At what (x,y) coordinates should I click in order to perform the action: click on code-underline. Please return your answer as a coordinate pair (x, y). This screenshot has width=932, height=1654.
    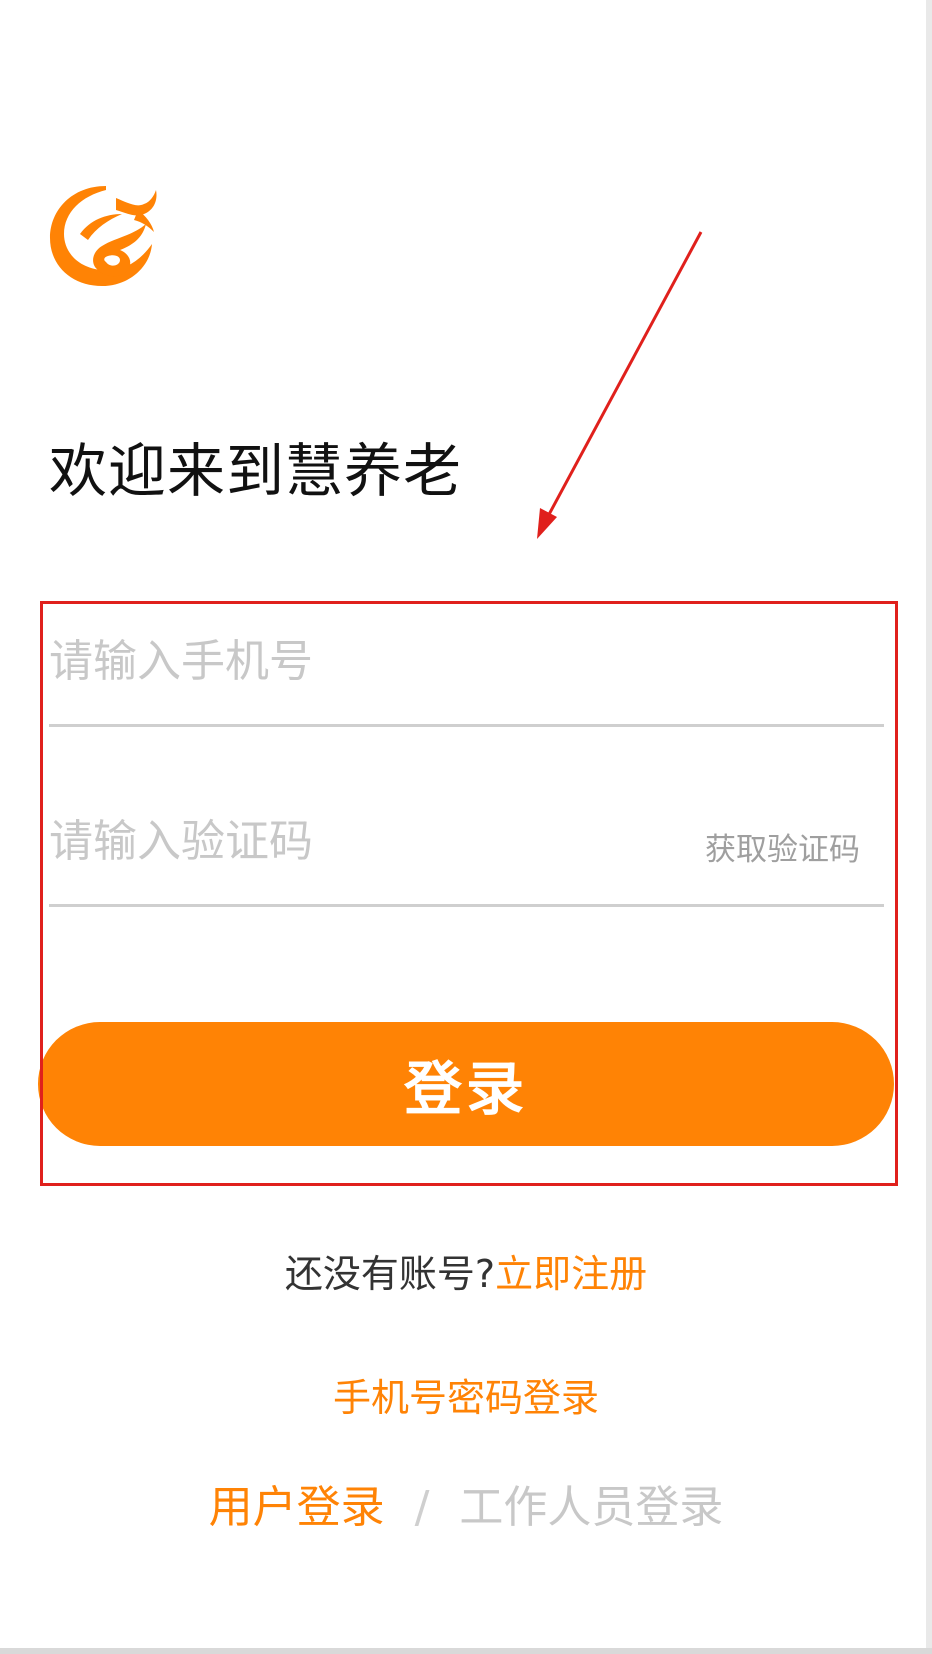
    Looking at the image, I should click on (466, 905).